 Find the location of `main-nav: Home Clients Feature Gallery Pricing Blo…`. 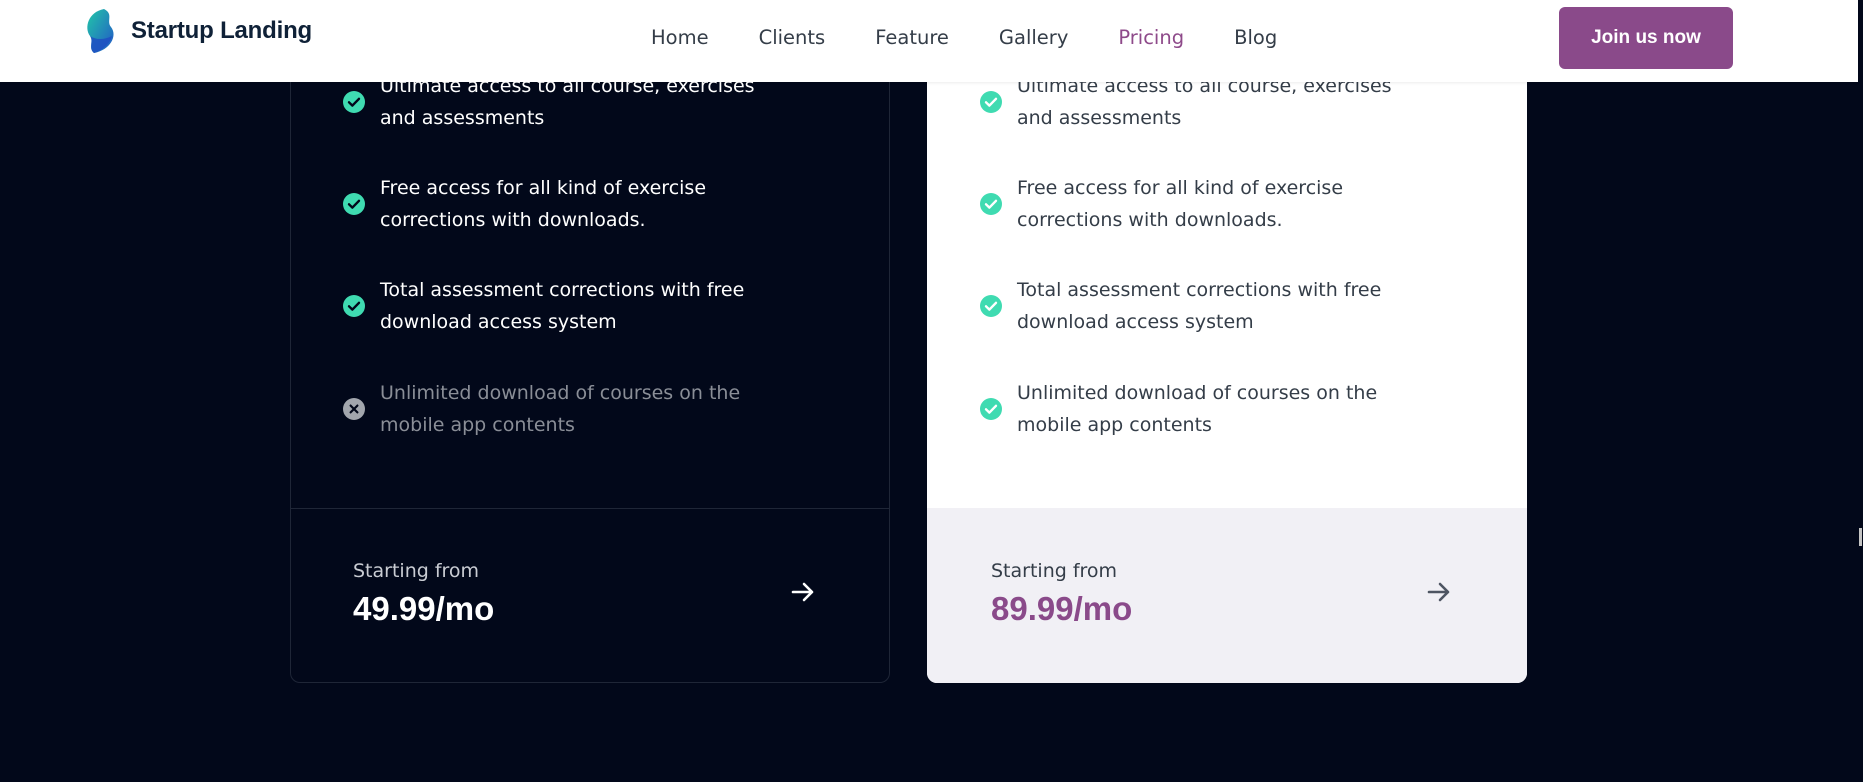

main-nav: Home Clients Feature Gallery Pricing Blo… is located at coordinates (989, 38).